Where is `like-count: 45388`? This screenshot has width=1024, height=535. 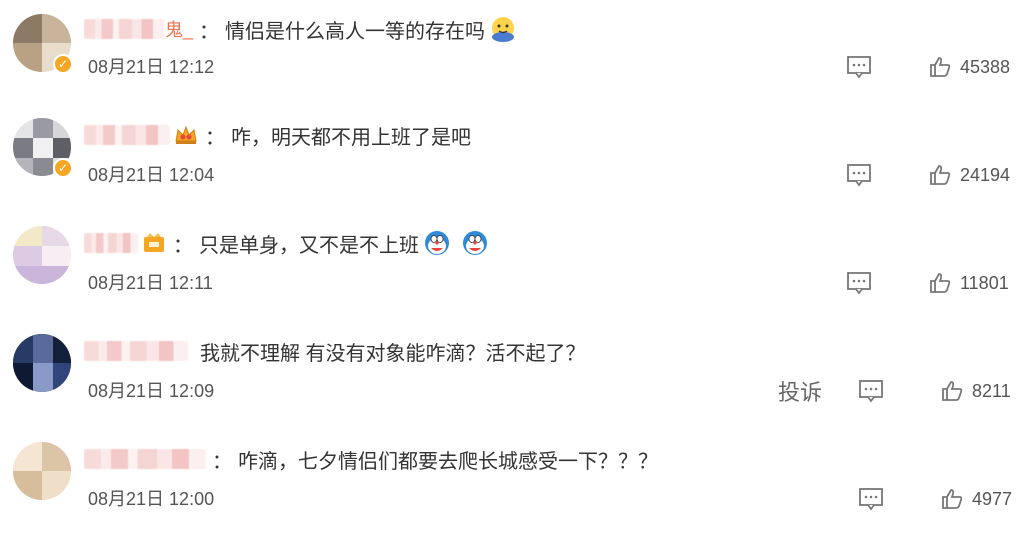 like-count: 45388 is located at coordinates (985, 66).